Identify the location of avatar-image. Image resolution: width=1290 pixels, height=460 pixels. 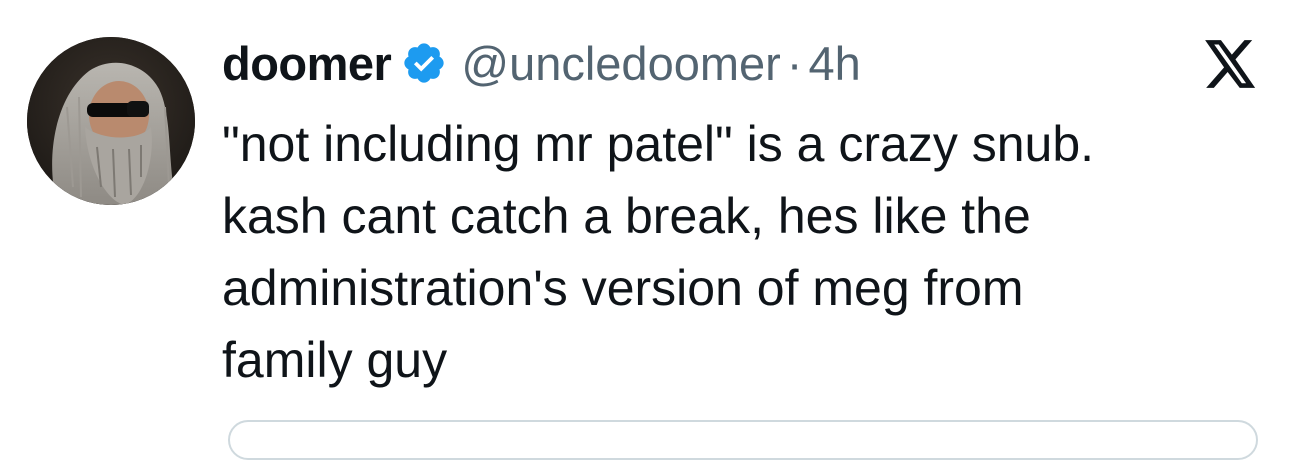
(111, 121).